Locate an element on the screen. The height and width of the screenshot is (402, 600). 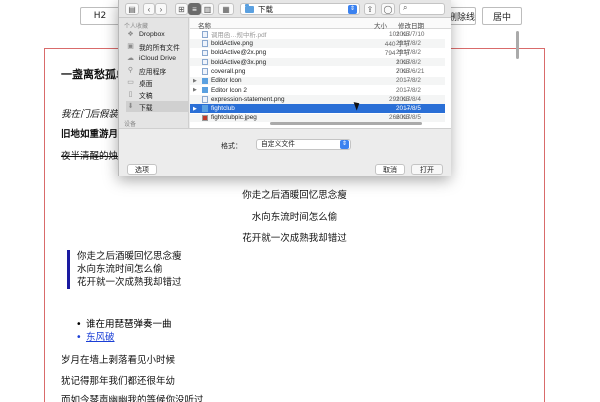
bullet-list: 谁在用琵琶弹奏一曲 东风破 is located at coordinates (124, 331).